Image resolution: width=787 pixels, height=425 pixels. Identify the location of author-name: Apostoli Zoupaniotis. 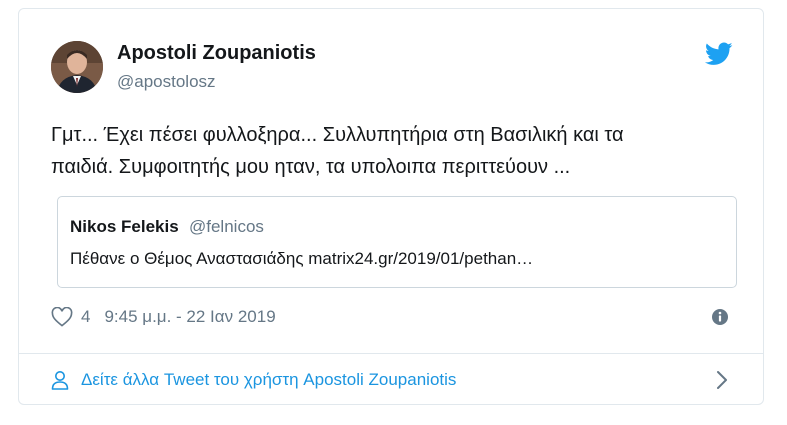
(216, 53).